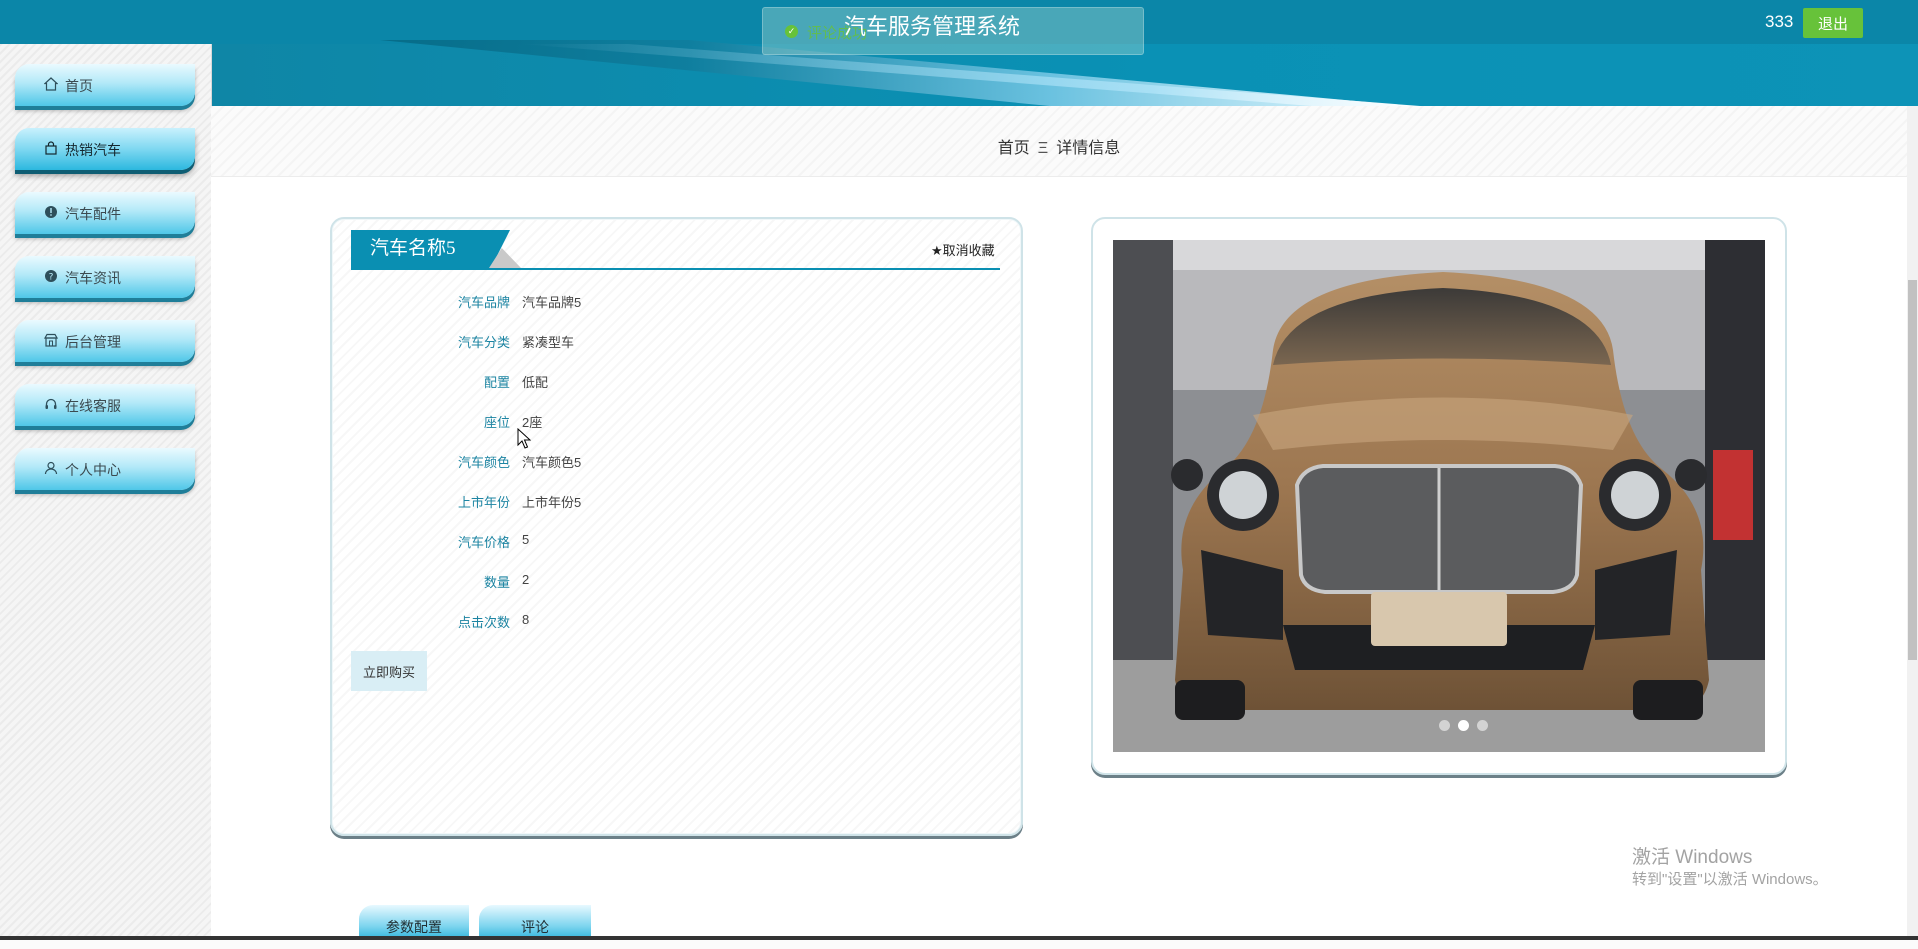 This screenshot has height=949, width=1918. What do you see at coordinates (548, 342) in the screenshot?
I see `field-value-category: 紧凑型车` at bounding box center [548, 342].